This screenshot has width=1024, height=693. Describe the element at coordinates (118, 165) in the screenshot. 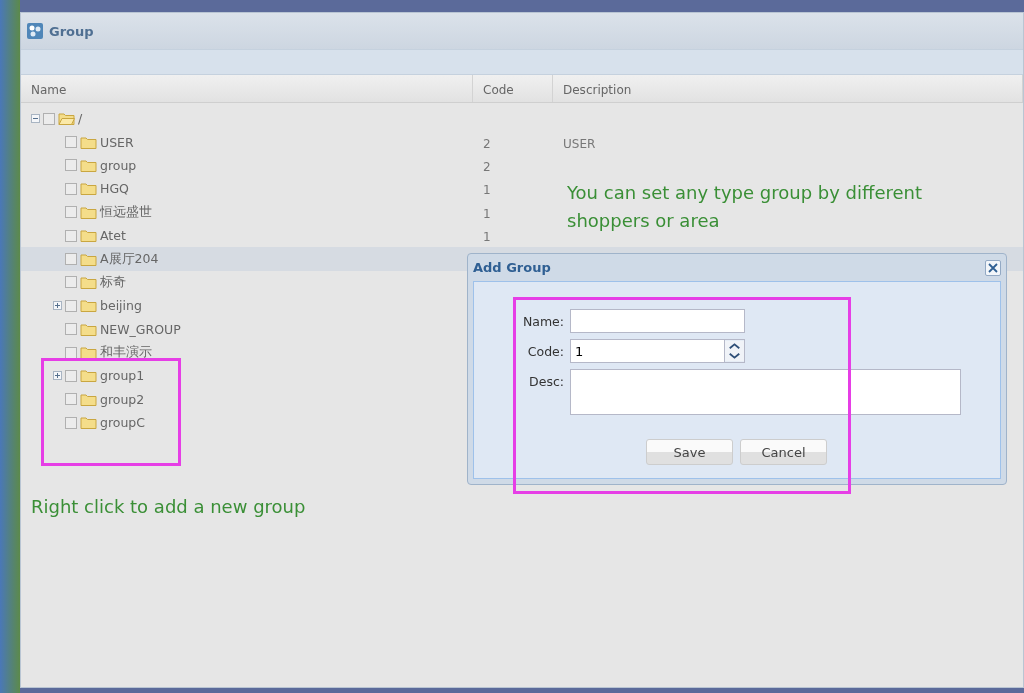

I see `tree-item: group` at that location.